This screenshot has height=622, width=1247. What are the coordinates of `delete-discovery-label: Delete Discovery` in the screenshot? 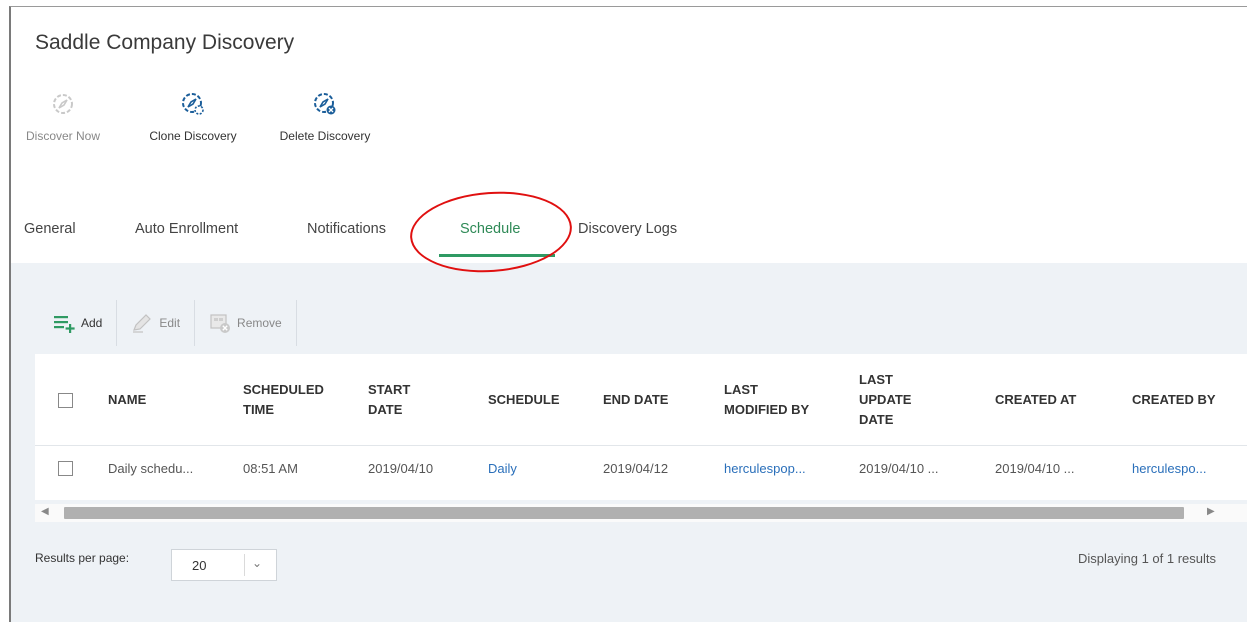 It's located at (325, 136).